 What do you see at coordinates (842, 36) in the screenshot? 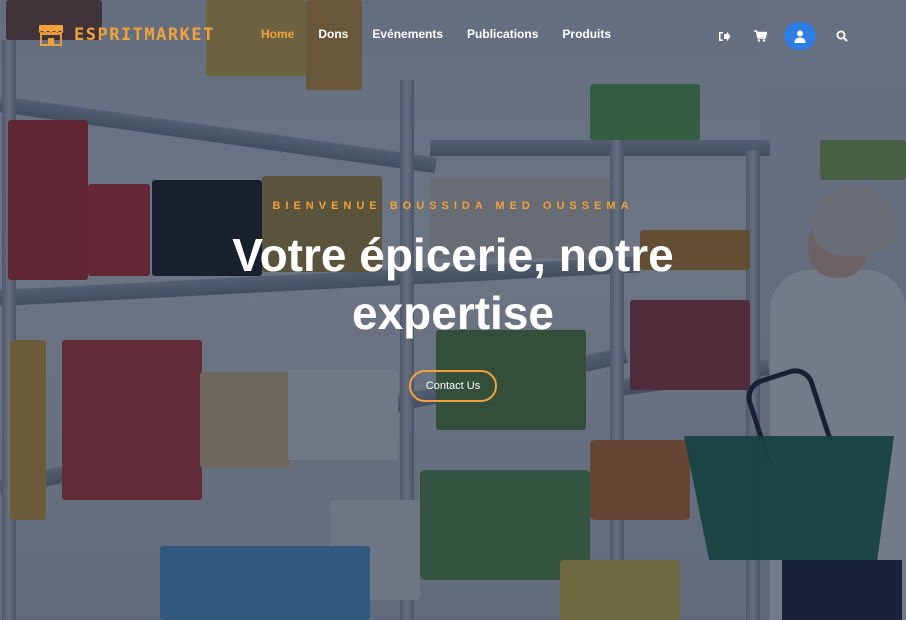
I see `search-icon` at bounding box center [842, 36].